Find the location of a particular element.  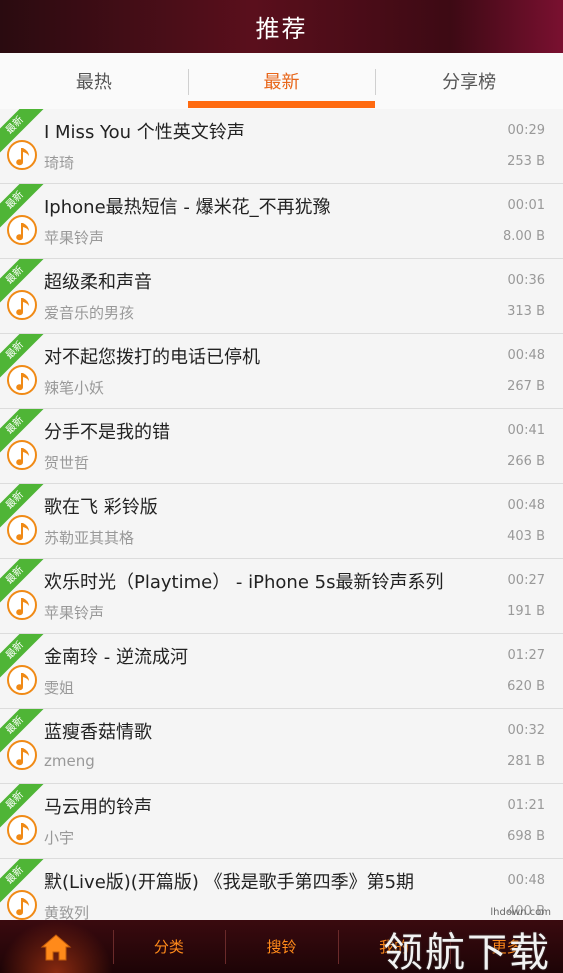

list-item: 最新 歌在飞 彩铃版 苏勒亚其其格 00:48 403 B is located at coordinates (281, 521).